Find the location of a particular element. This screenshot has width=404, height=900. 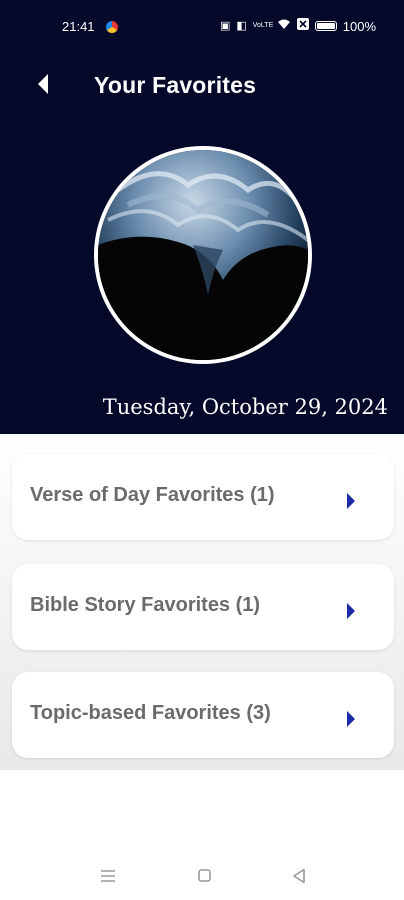

home-icon is located at coordinates (204, 875).